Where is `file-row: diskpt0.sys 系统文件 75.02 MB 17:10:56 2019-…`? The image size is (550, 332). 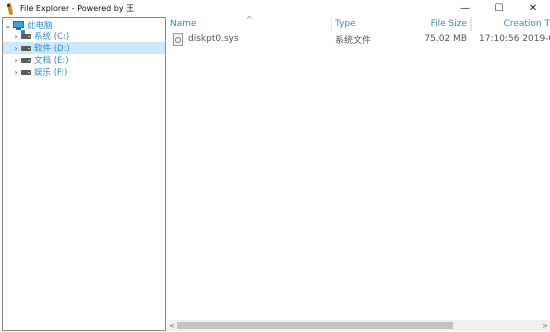
file-row: diskpt0.sys 系统文件 75.02 MB 17:10:56 2019-… is located at coordinates (358, 39).